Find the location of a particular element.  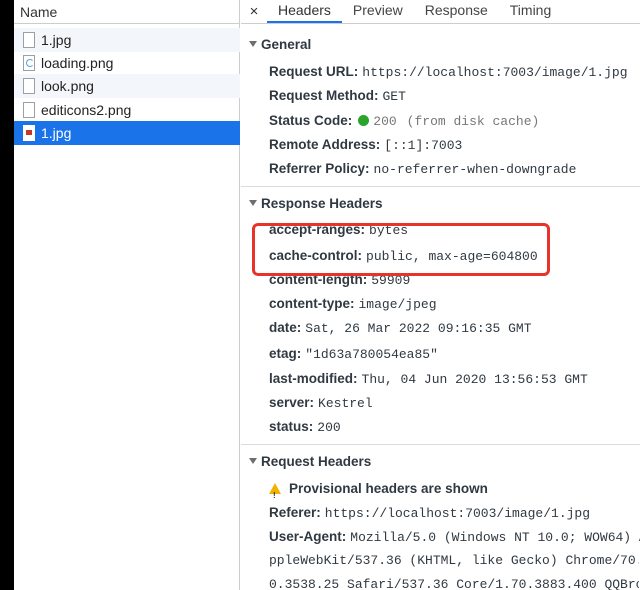

status-ok-icon is located at coordinates (364, 120).